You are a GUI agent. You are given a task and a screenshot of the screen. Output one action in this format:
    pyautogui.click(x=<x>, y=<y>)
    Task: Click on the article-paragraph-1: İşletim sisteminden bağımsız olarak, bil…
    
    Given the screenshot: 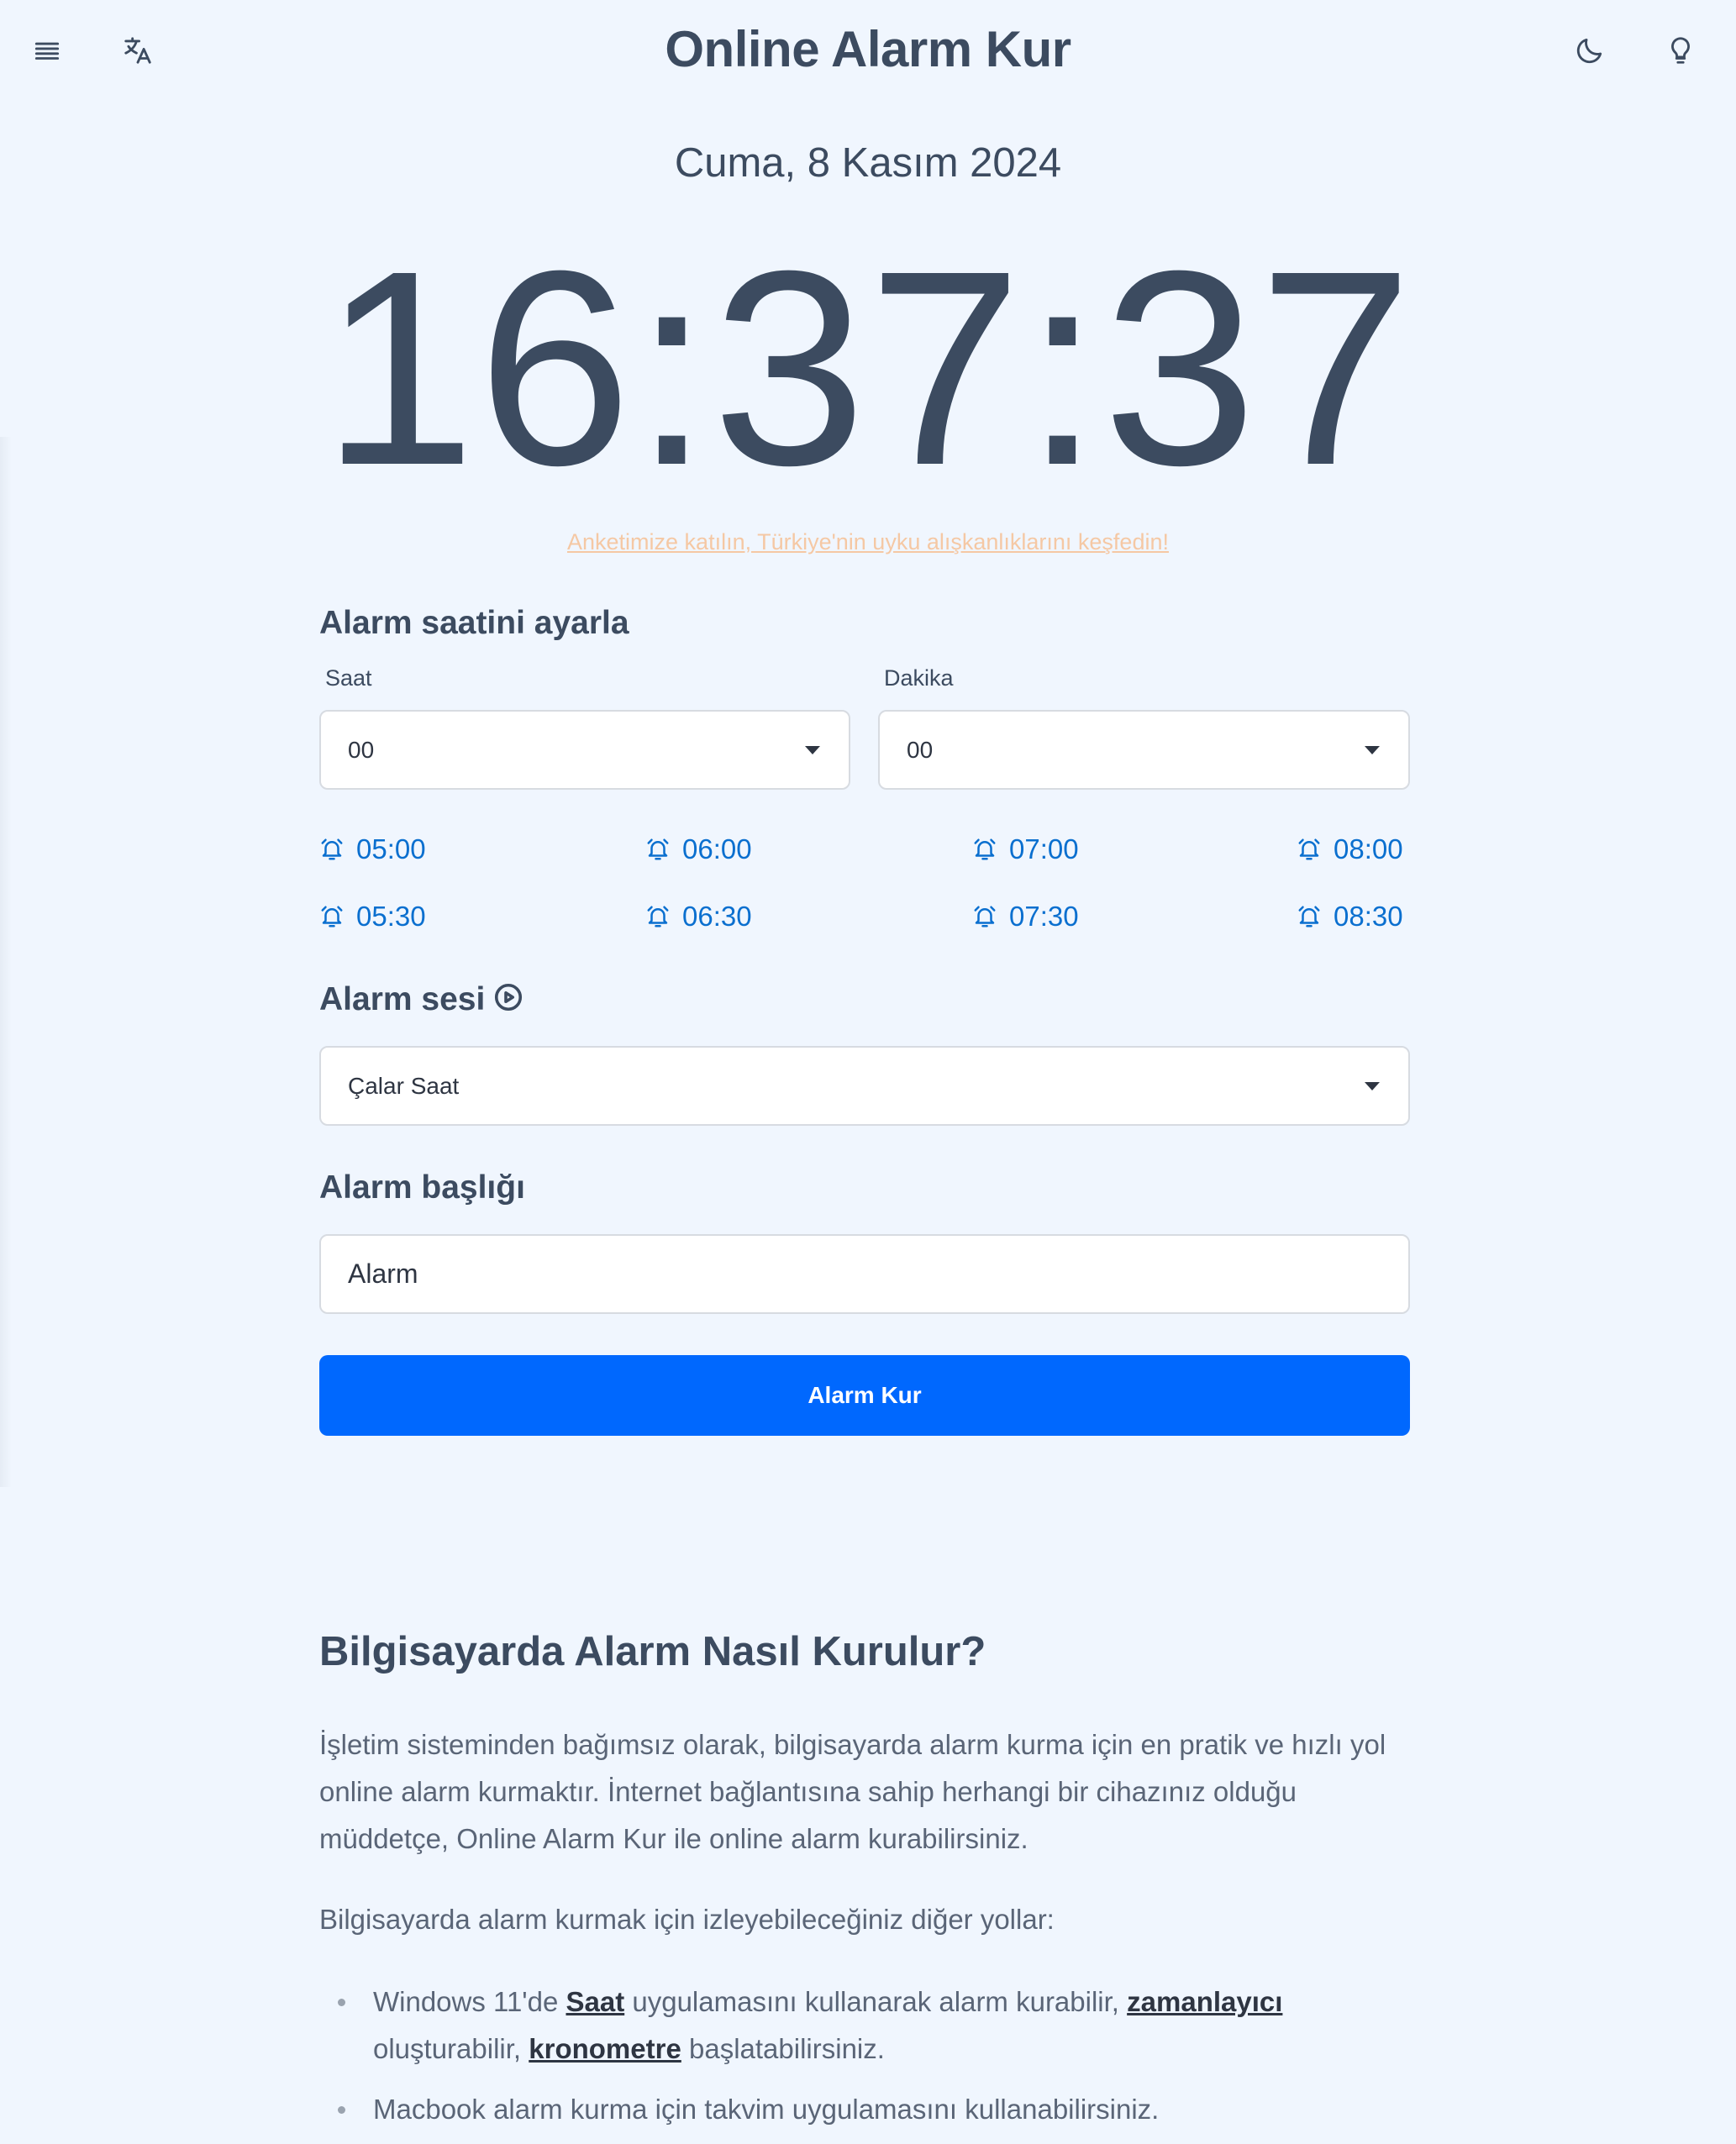 What is the action you would take?
    pyautogui.click(x=852, y=1792)
    